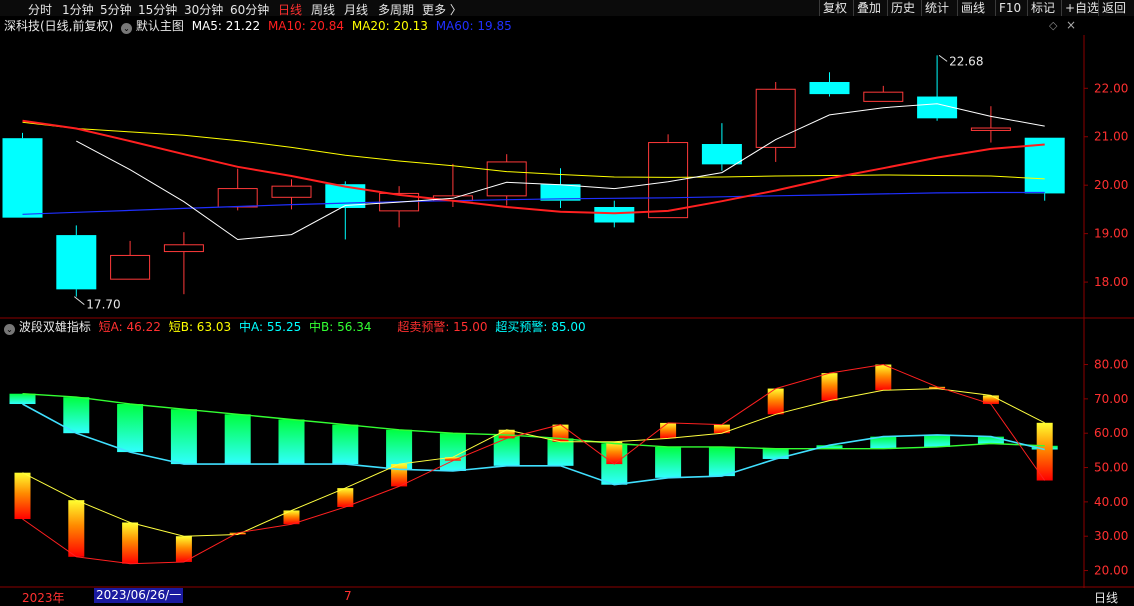  What do you see at coordinates (79, 301) in the screenshot?
I see `low-annotation-arrow` at bounding box center [79, 301].